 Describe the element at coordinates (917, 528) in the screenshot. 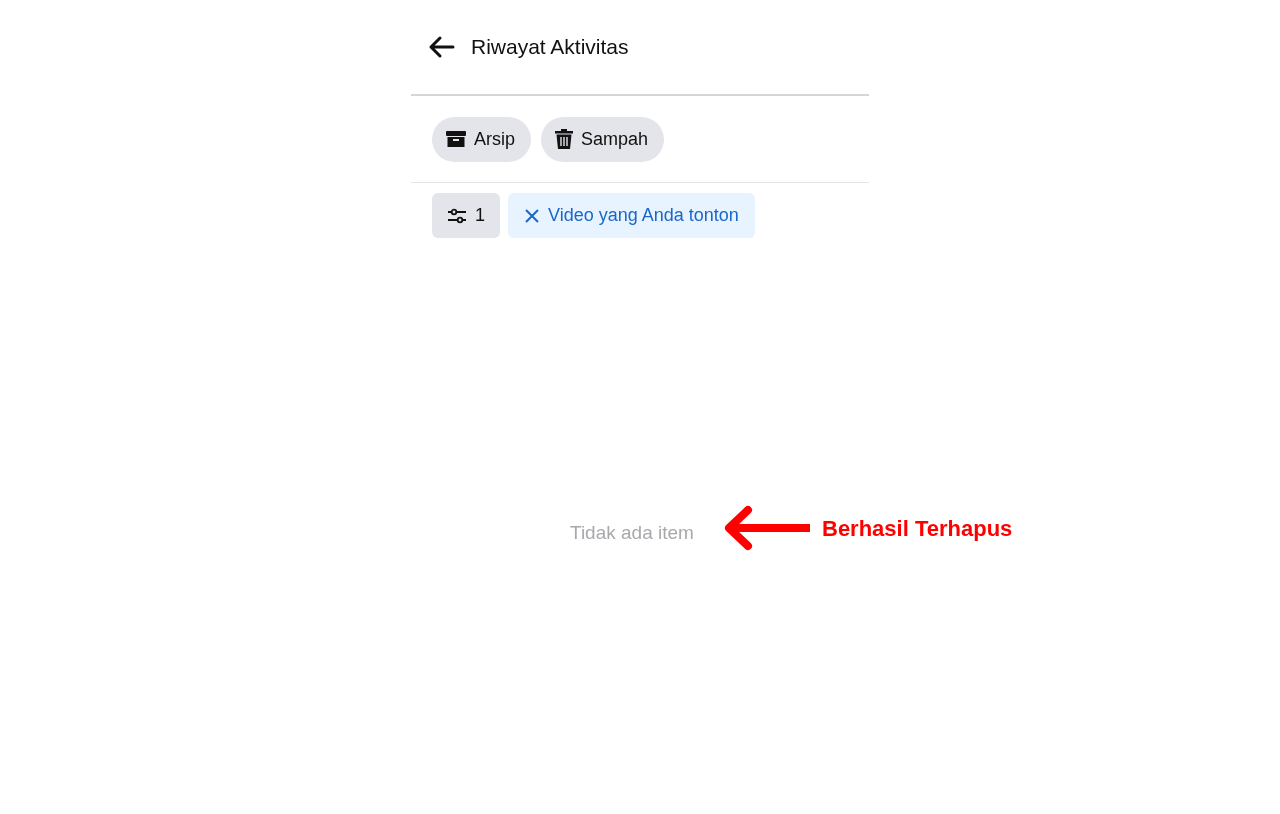

I see `annotation-text: Berhasil Terhapus` at that location.